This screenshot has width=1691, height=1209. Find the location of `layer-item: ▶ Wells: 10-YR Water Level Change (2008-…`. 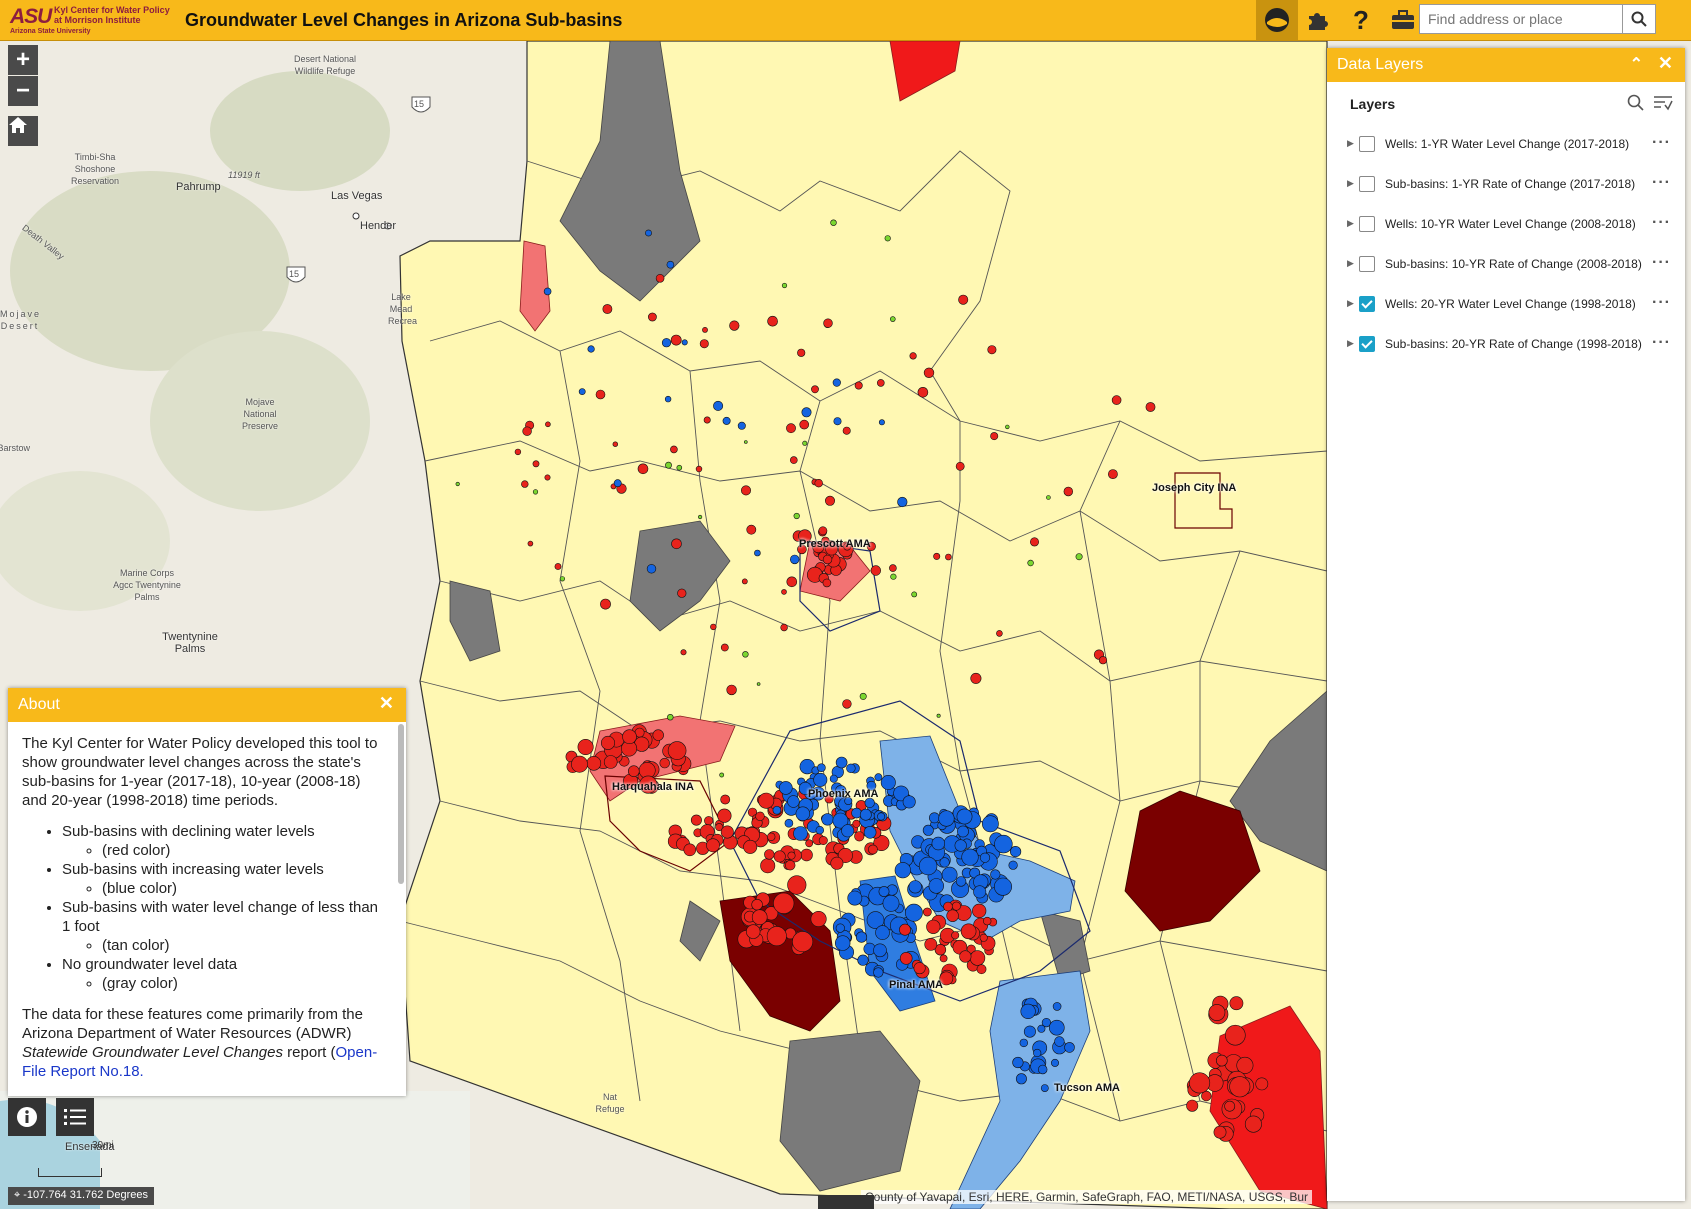

layer-item: ▶ Wells: 10-YR Water Level Change (2008-… is located at coordinates (1512, 225).